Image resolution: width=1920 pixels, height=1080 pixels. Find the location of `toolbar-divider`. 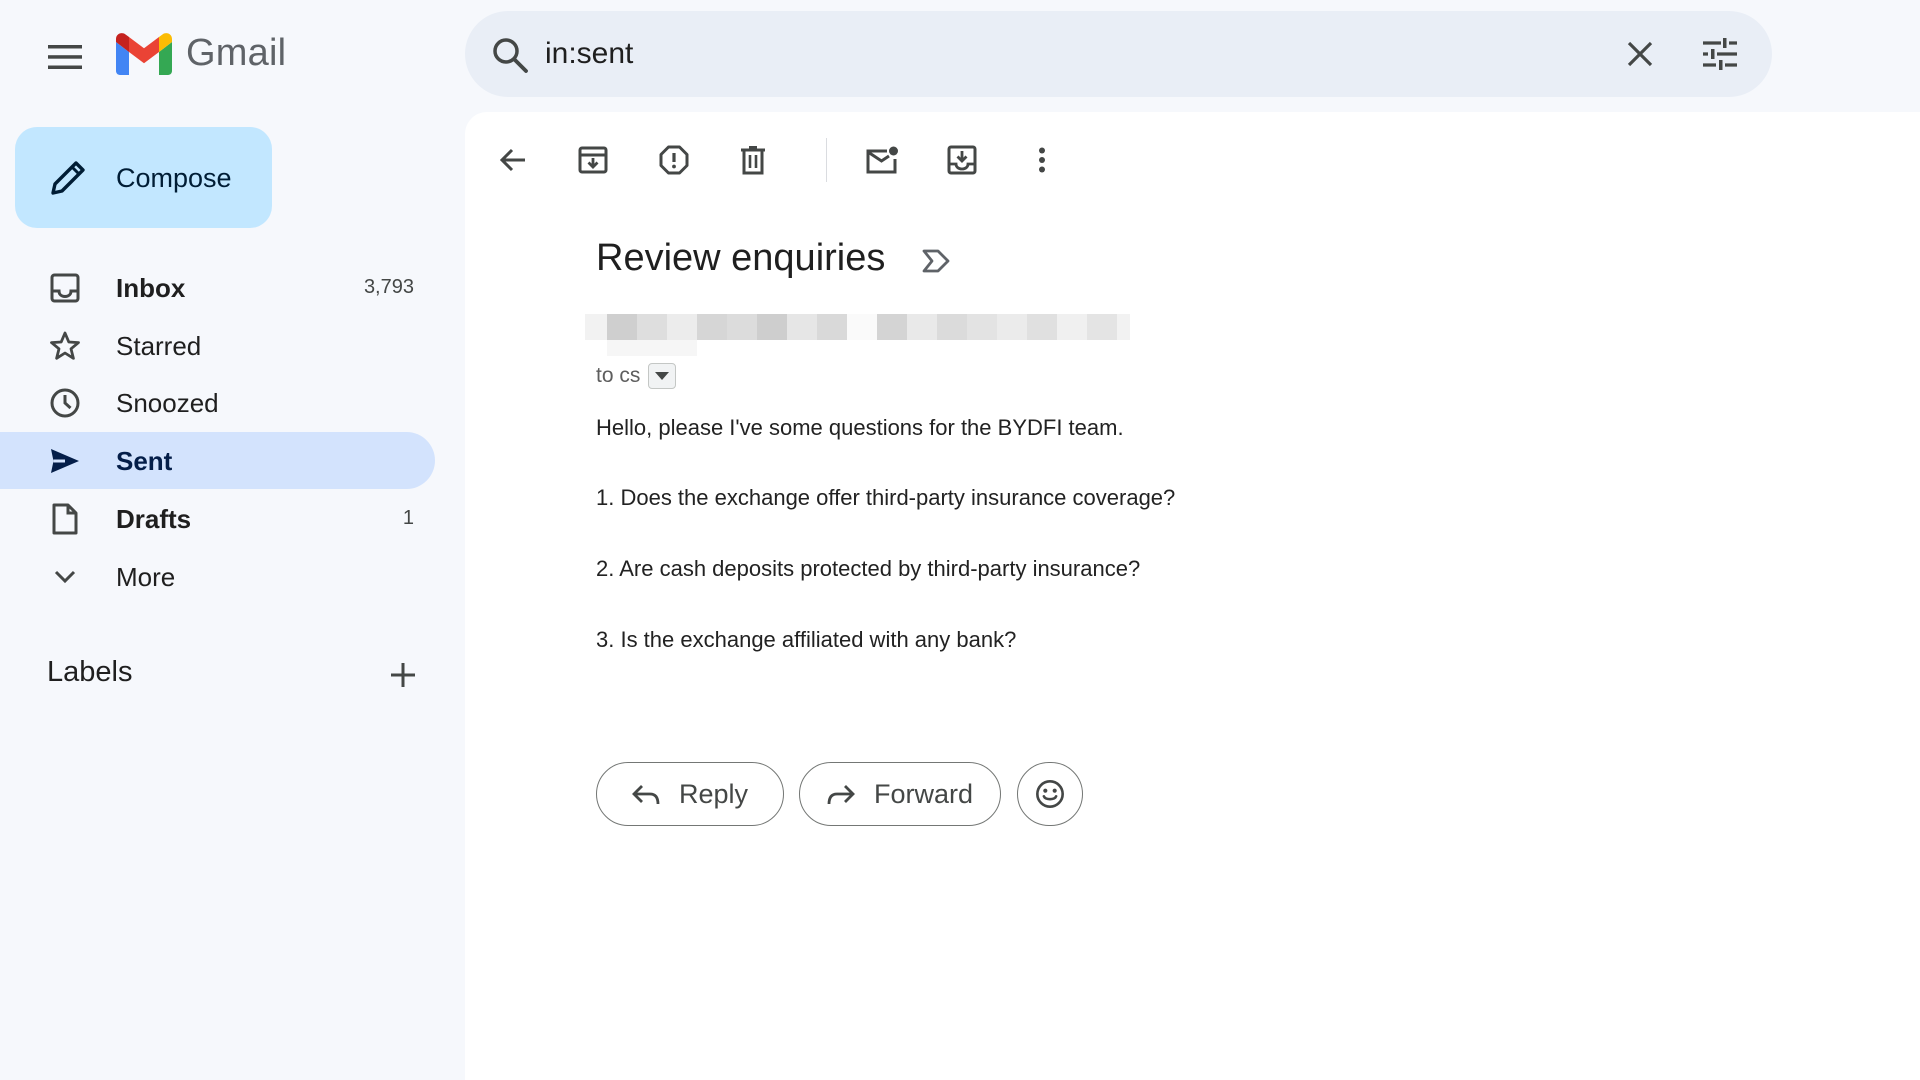

toolbar-divider is located at coordinates (826, 160).